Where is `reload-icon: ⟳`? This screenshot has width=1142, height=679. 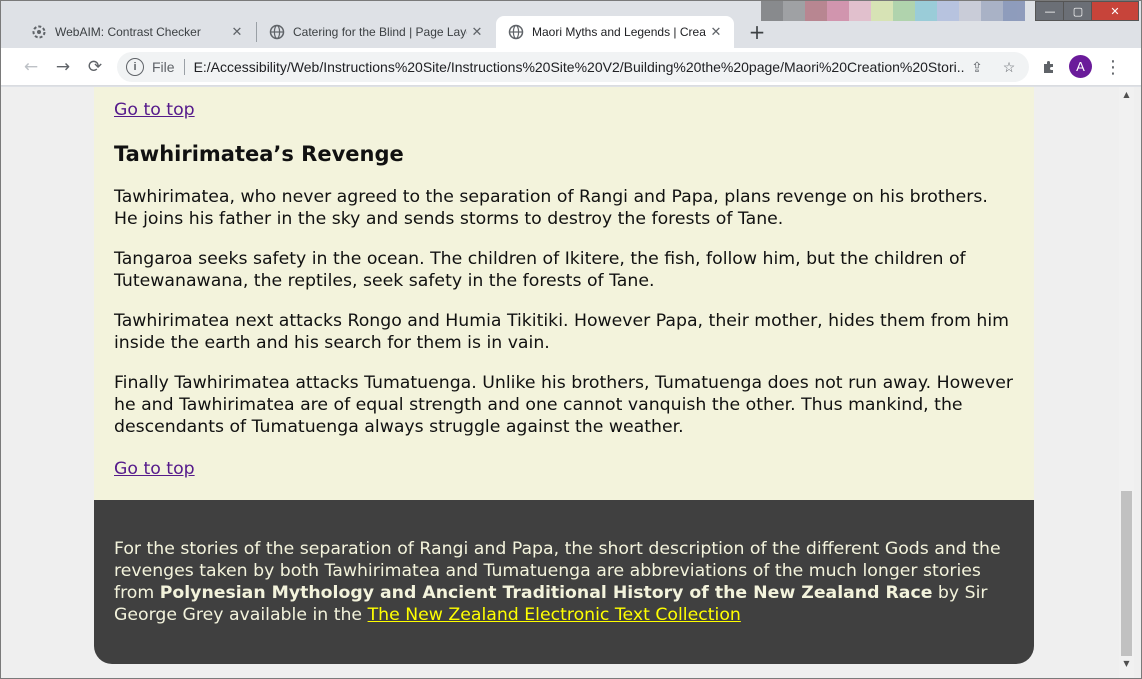
reload-icon: ⟳ is located at coordinates (95, 67).